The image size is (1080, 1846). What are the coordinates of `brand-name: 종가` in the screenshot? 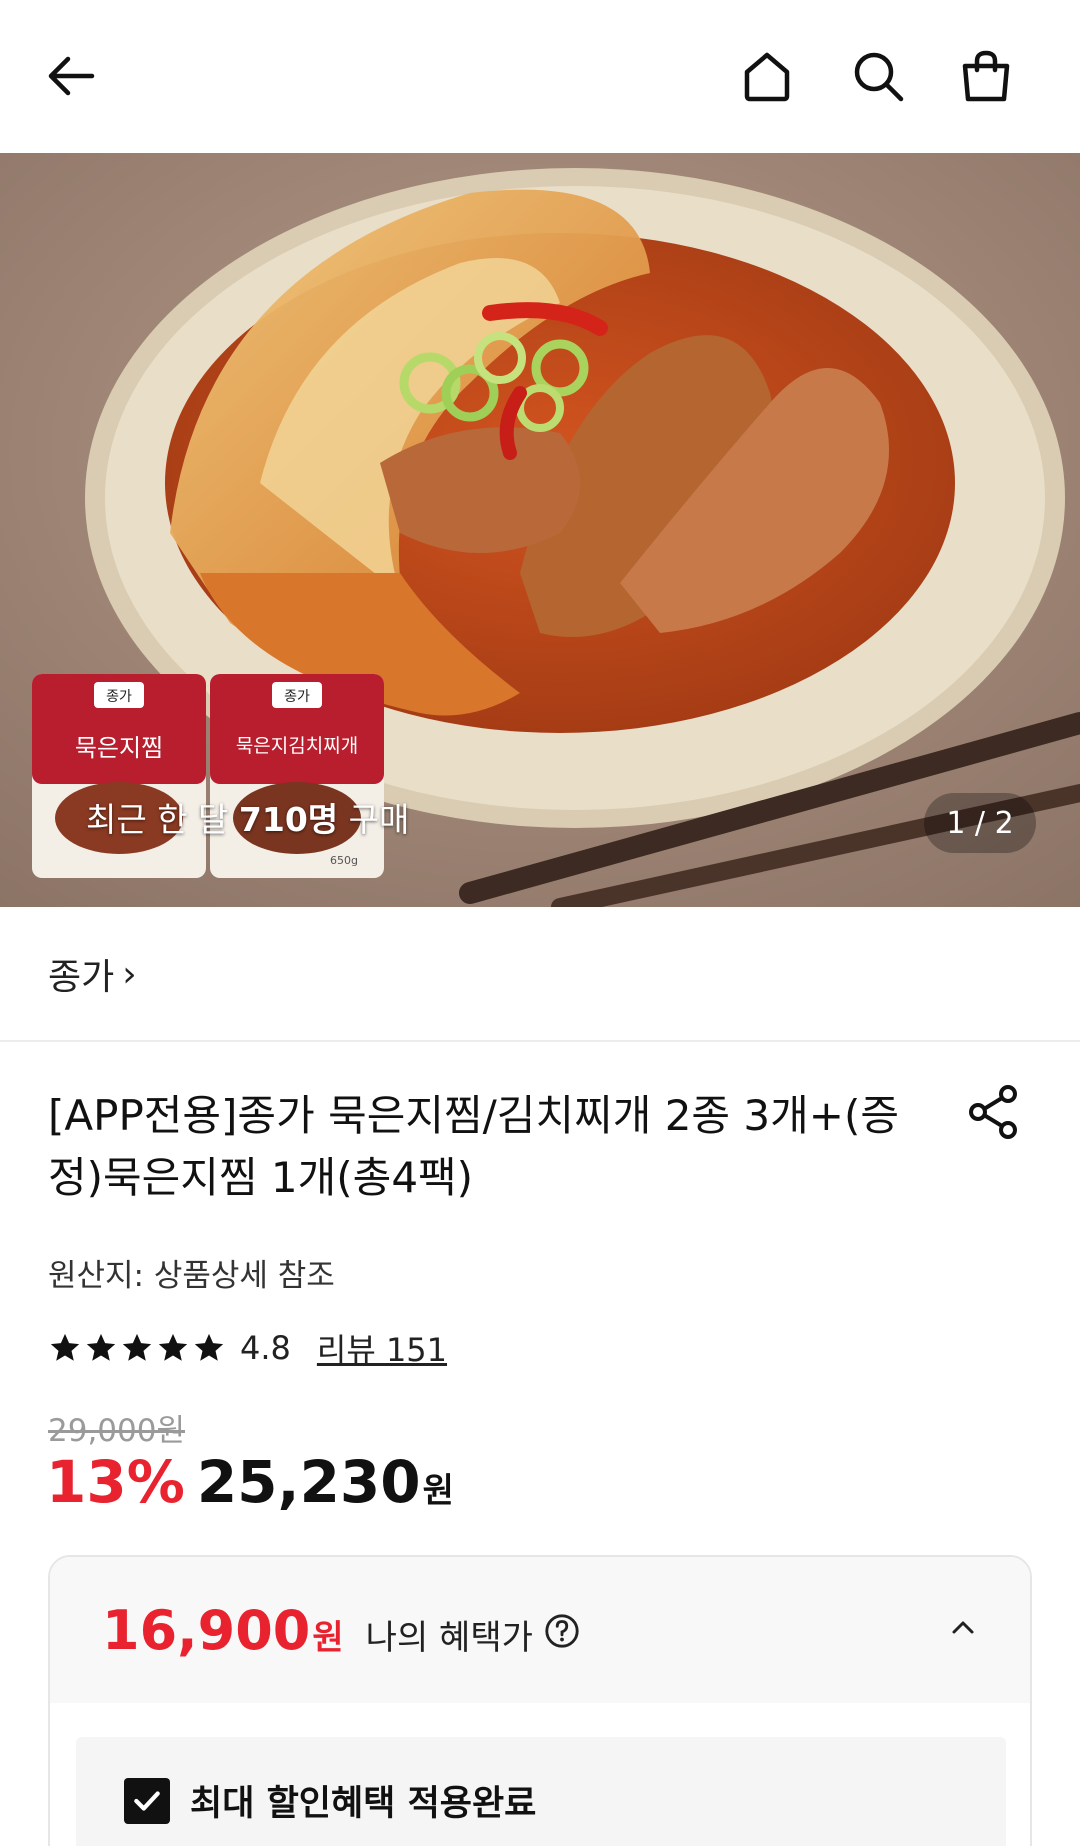 It's located at (81, 977).